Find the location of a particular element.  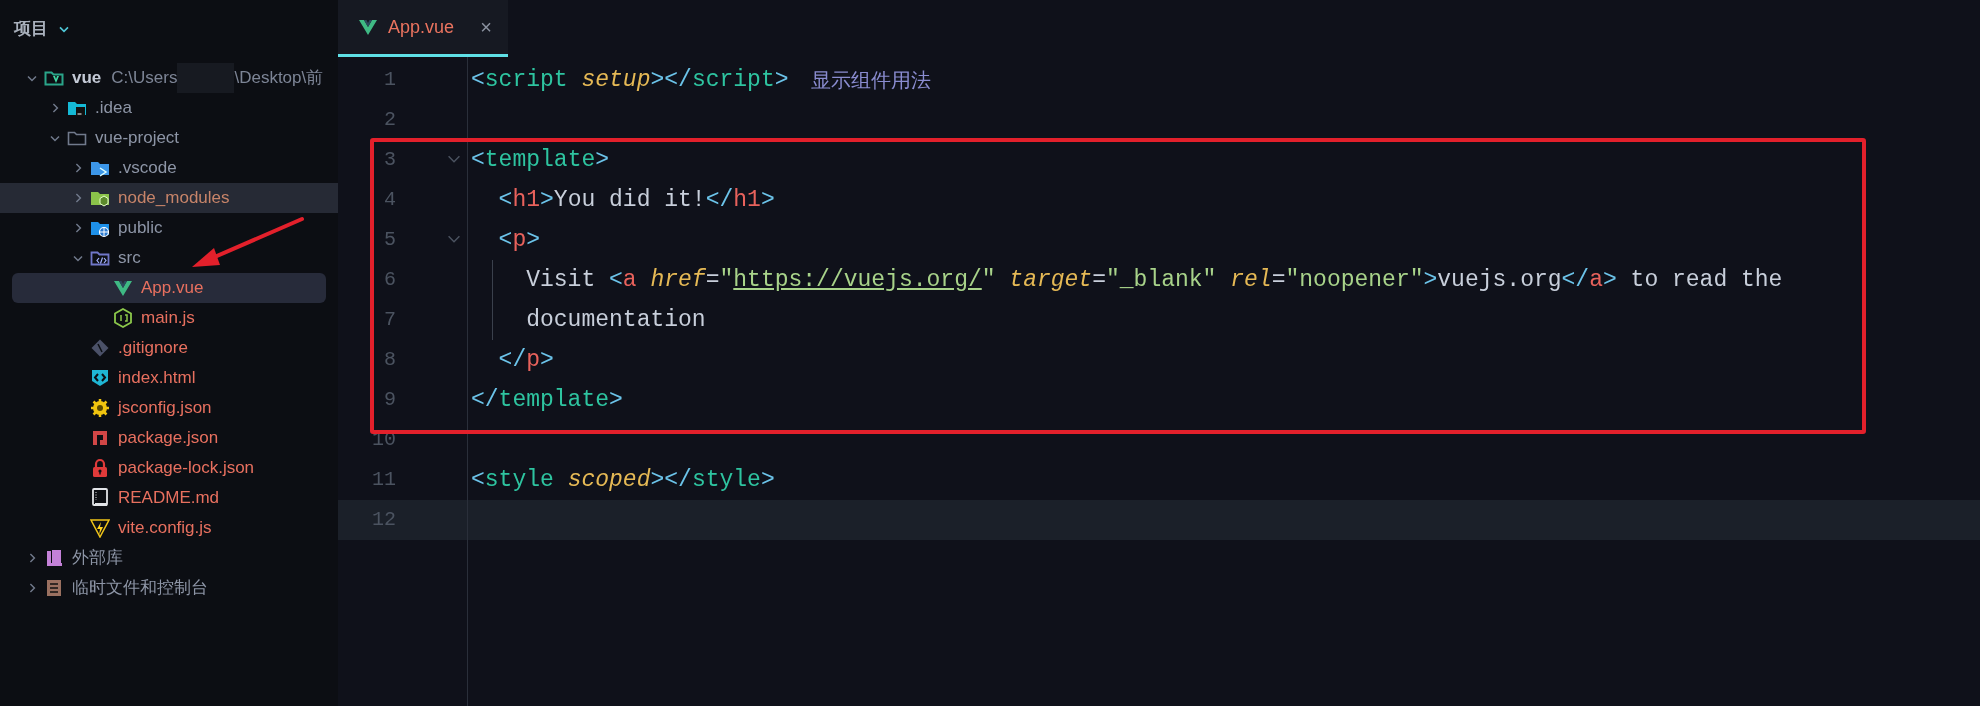

code-hint: 显示组件用法 is located at coordinates (870, 80).